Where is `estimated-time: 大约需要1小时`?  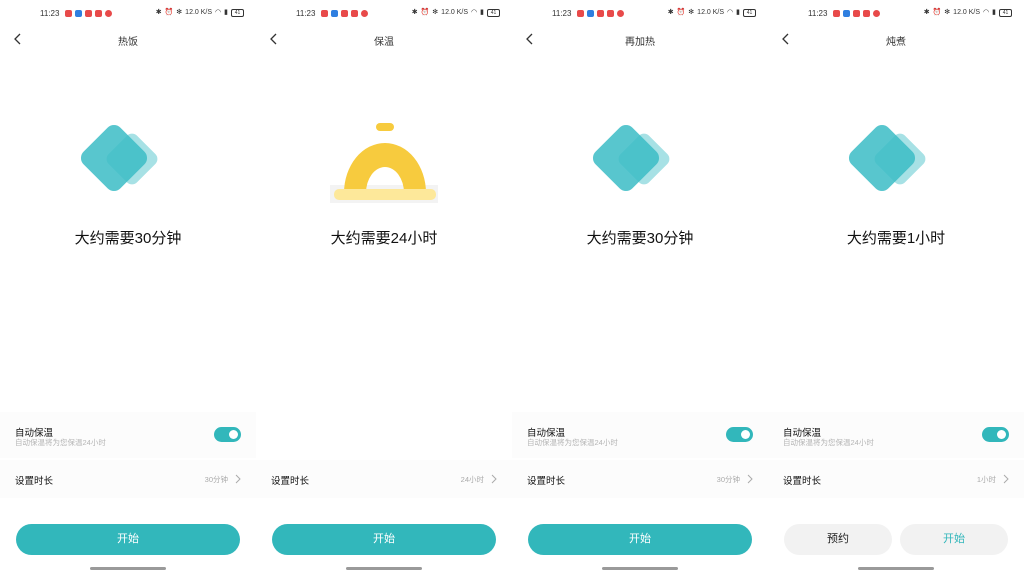 estimated-time: 大约需要1小时 is located at coordinates (896, 238).